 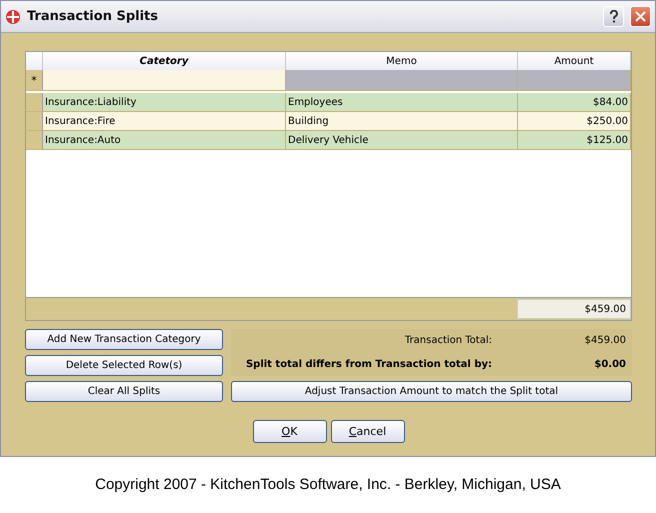 What do you see at coordinates (609, 364) in the screenshot?
I see `difference-value: $0.00` at bounding box center [609, 364].